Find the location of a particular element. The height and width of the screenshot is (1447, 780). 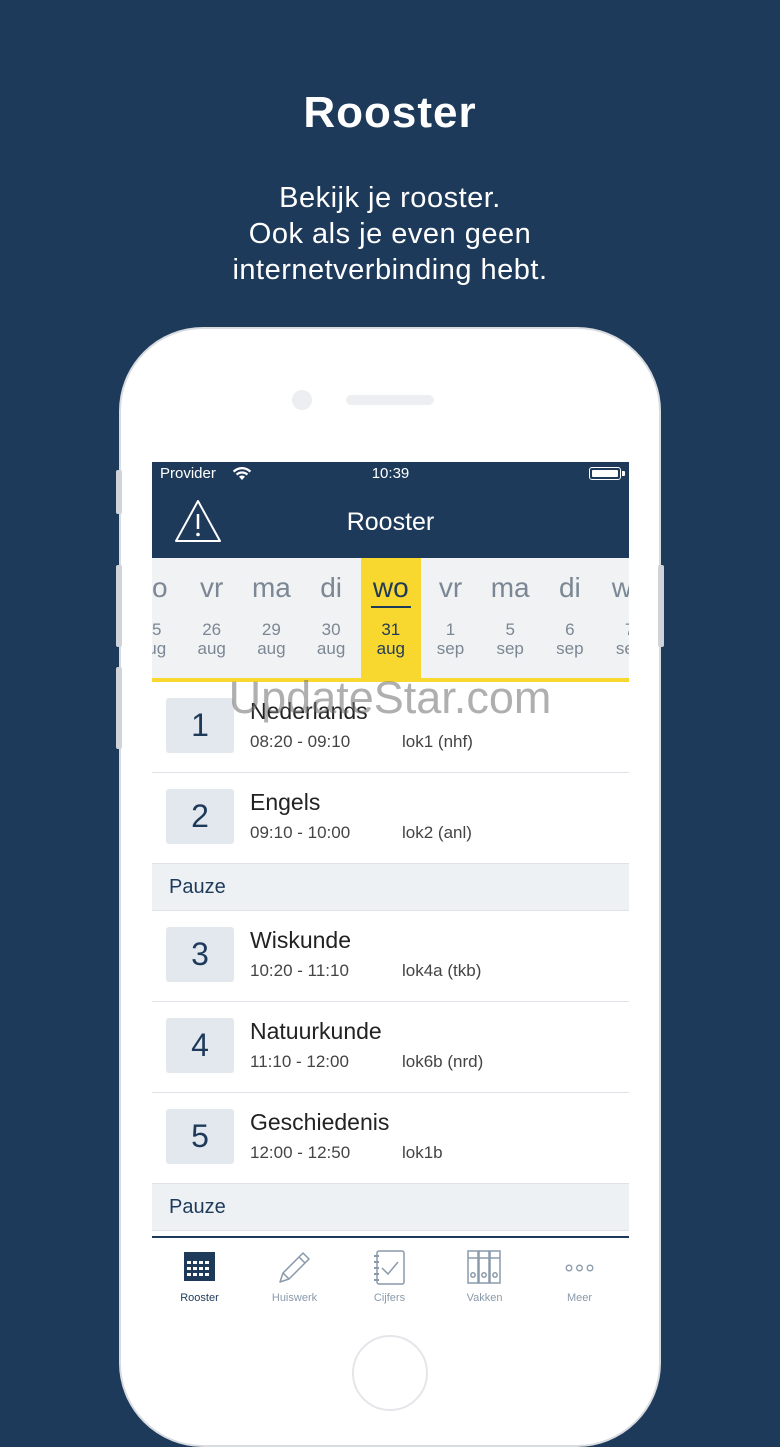

lesson-subject: Wiskunde is located at coordinates (300, 940).